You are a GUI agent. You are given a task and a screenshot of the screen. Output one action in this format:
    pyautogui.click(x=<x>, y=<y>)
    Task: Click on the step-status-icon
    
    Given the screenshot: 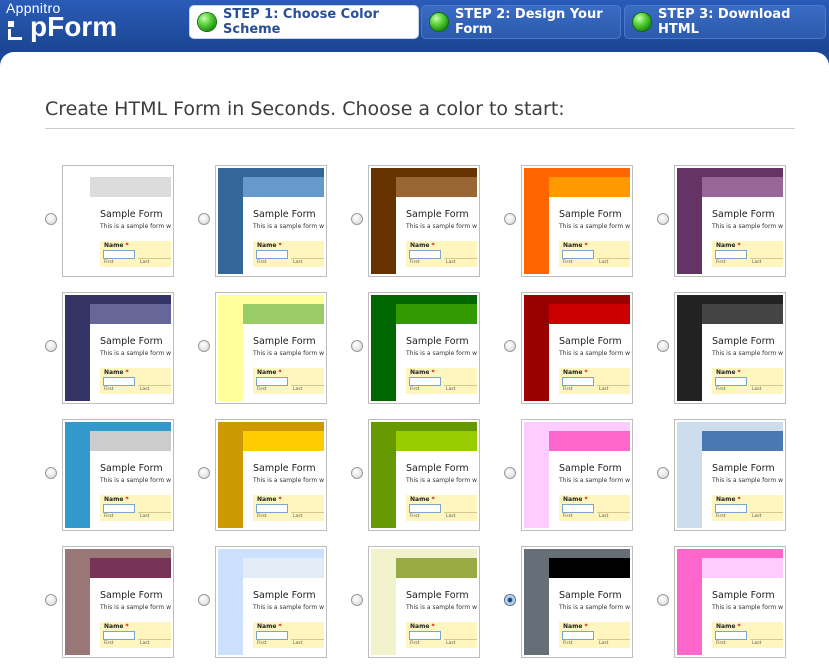 What is the action you would take?
    pyautogui.click(x=642, y=22)
    